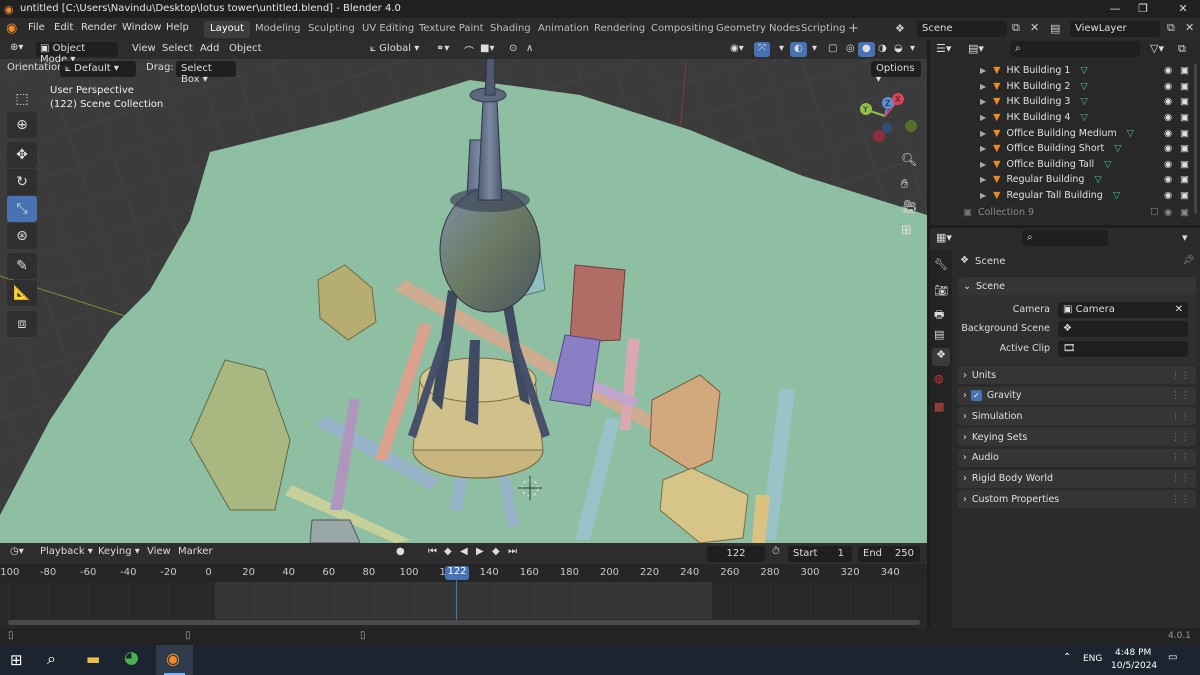 This screenshot has height=675, width=1200. Describe the element at coordinates (1172, 657) in the screenshot. I see `notification-icon: ▭` at that location.